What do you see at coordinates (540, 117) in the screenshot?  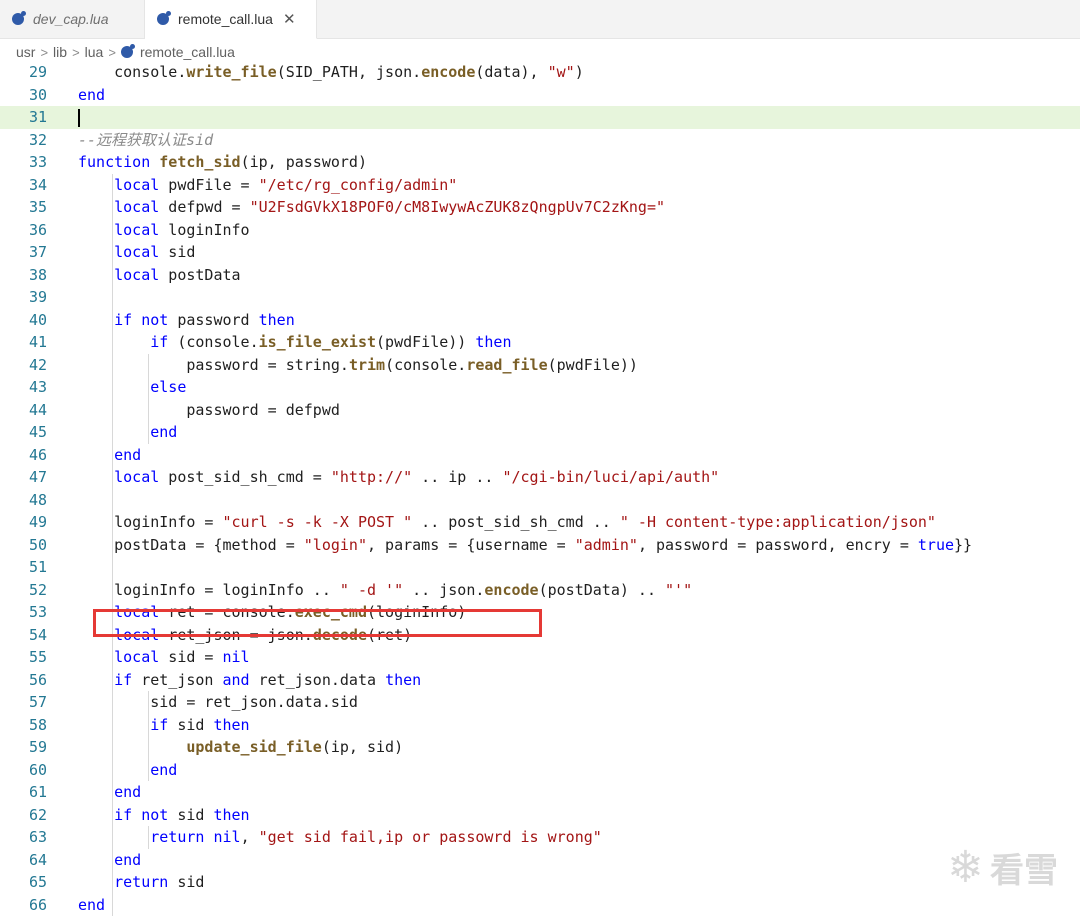 I see `code-line: 31` at bounding box center [540, 117].